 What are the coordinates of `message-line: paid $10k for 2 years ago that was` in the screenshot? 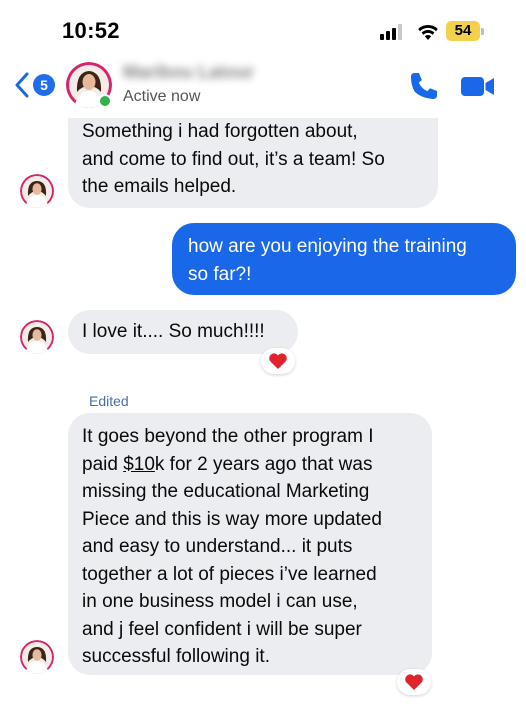 It's located at (227, 464).